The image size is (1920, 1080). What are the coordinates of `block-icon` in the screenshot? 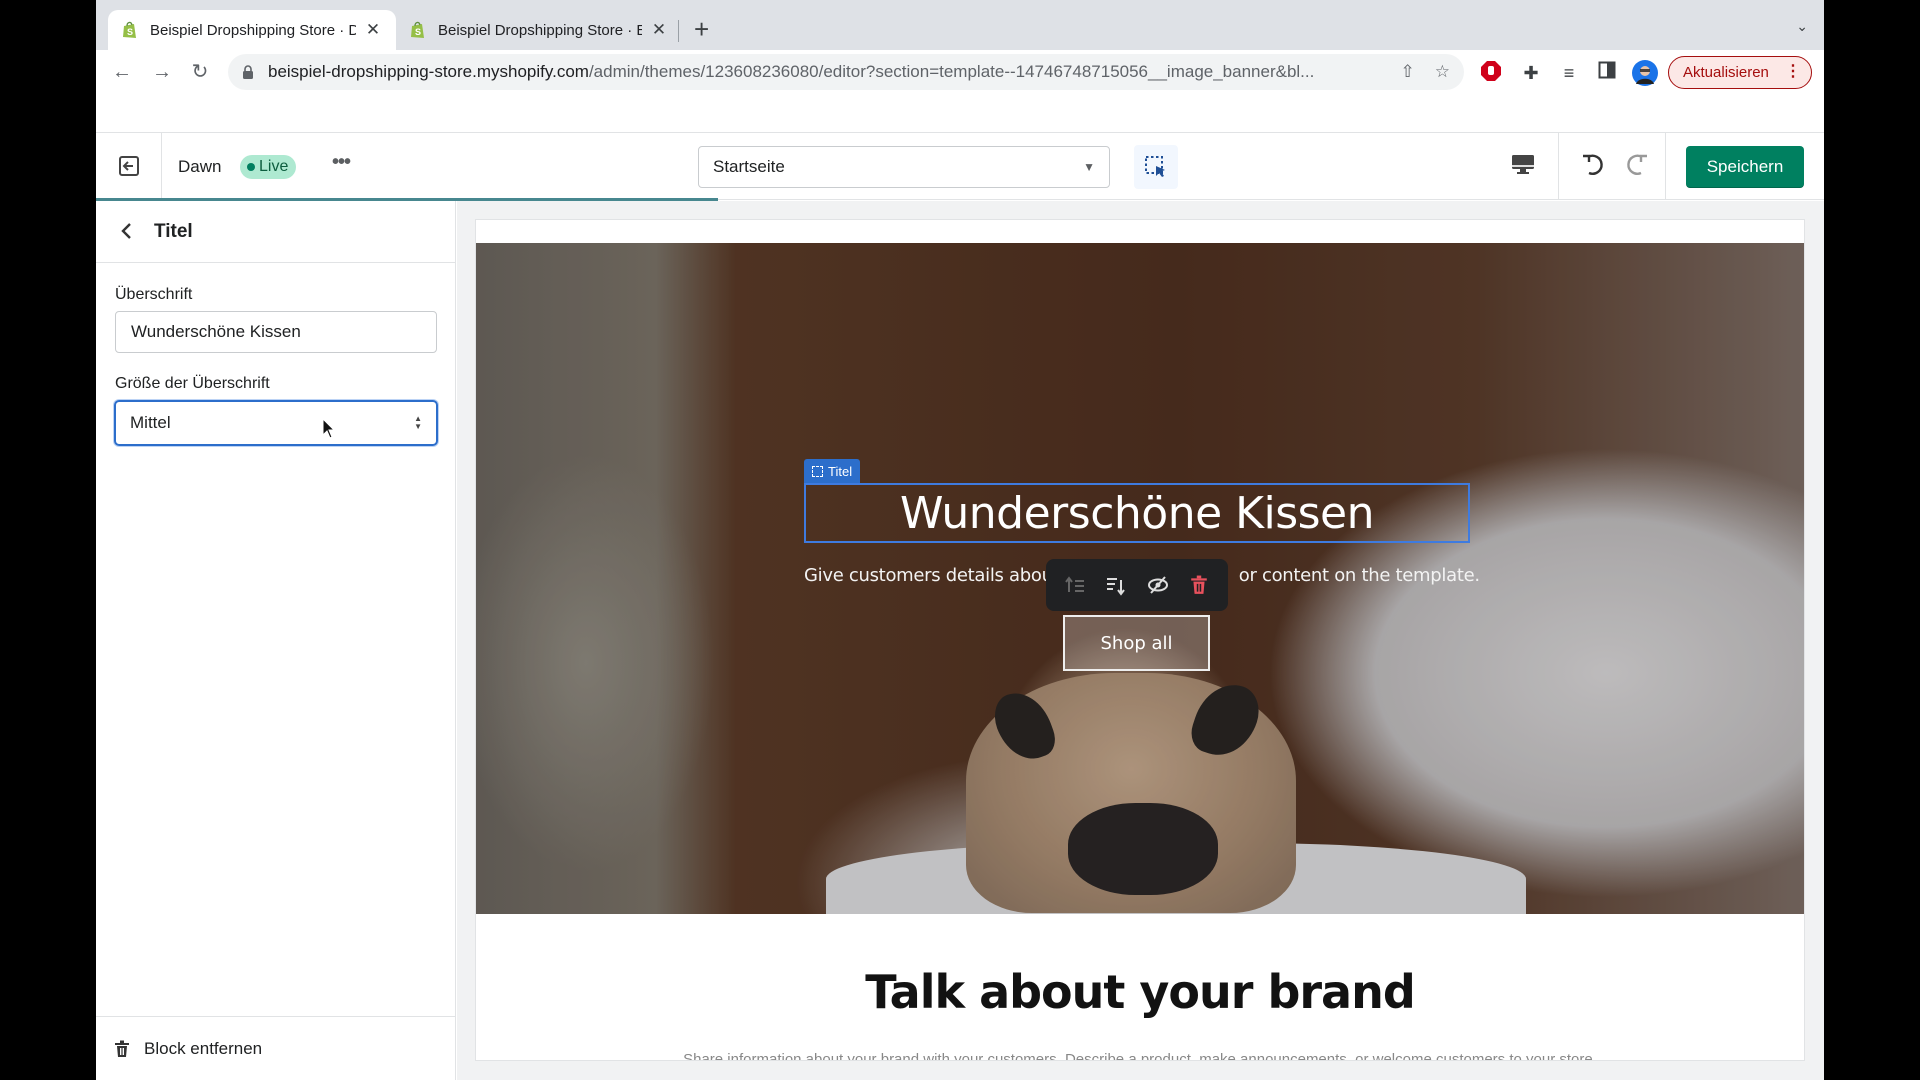 It's located at (817, 471).